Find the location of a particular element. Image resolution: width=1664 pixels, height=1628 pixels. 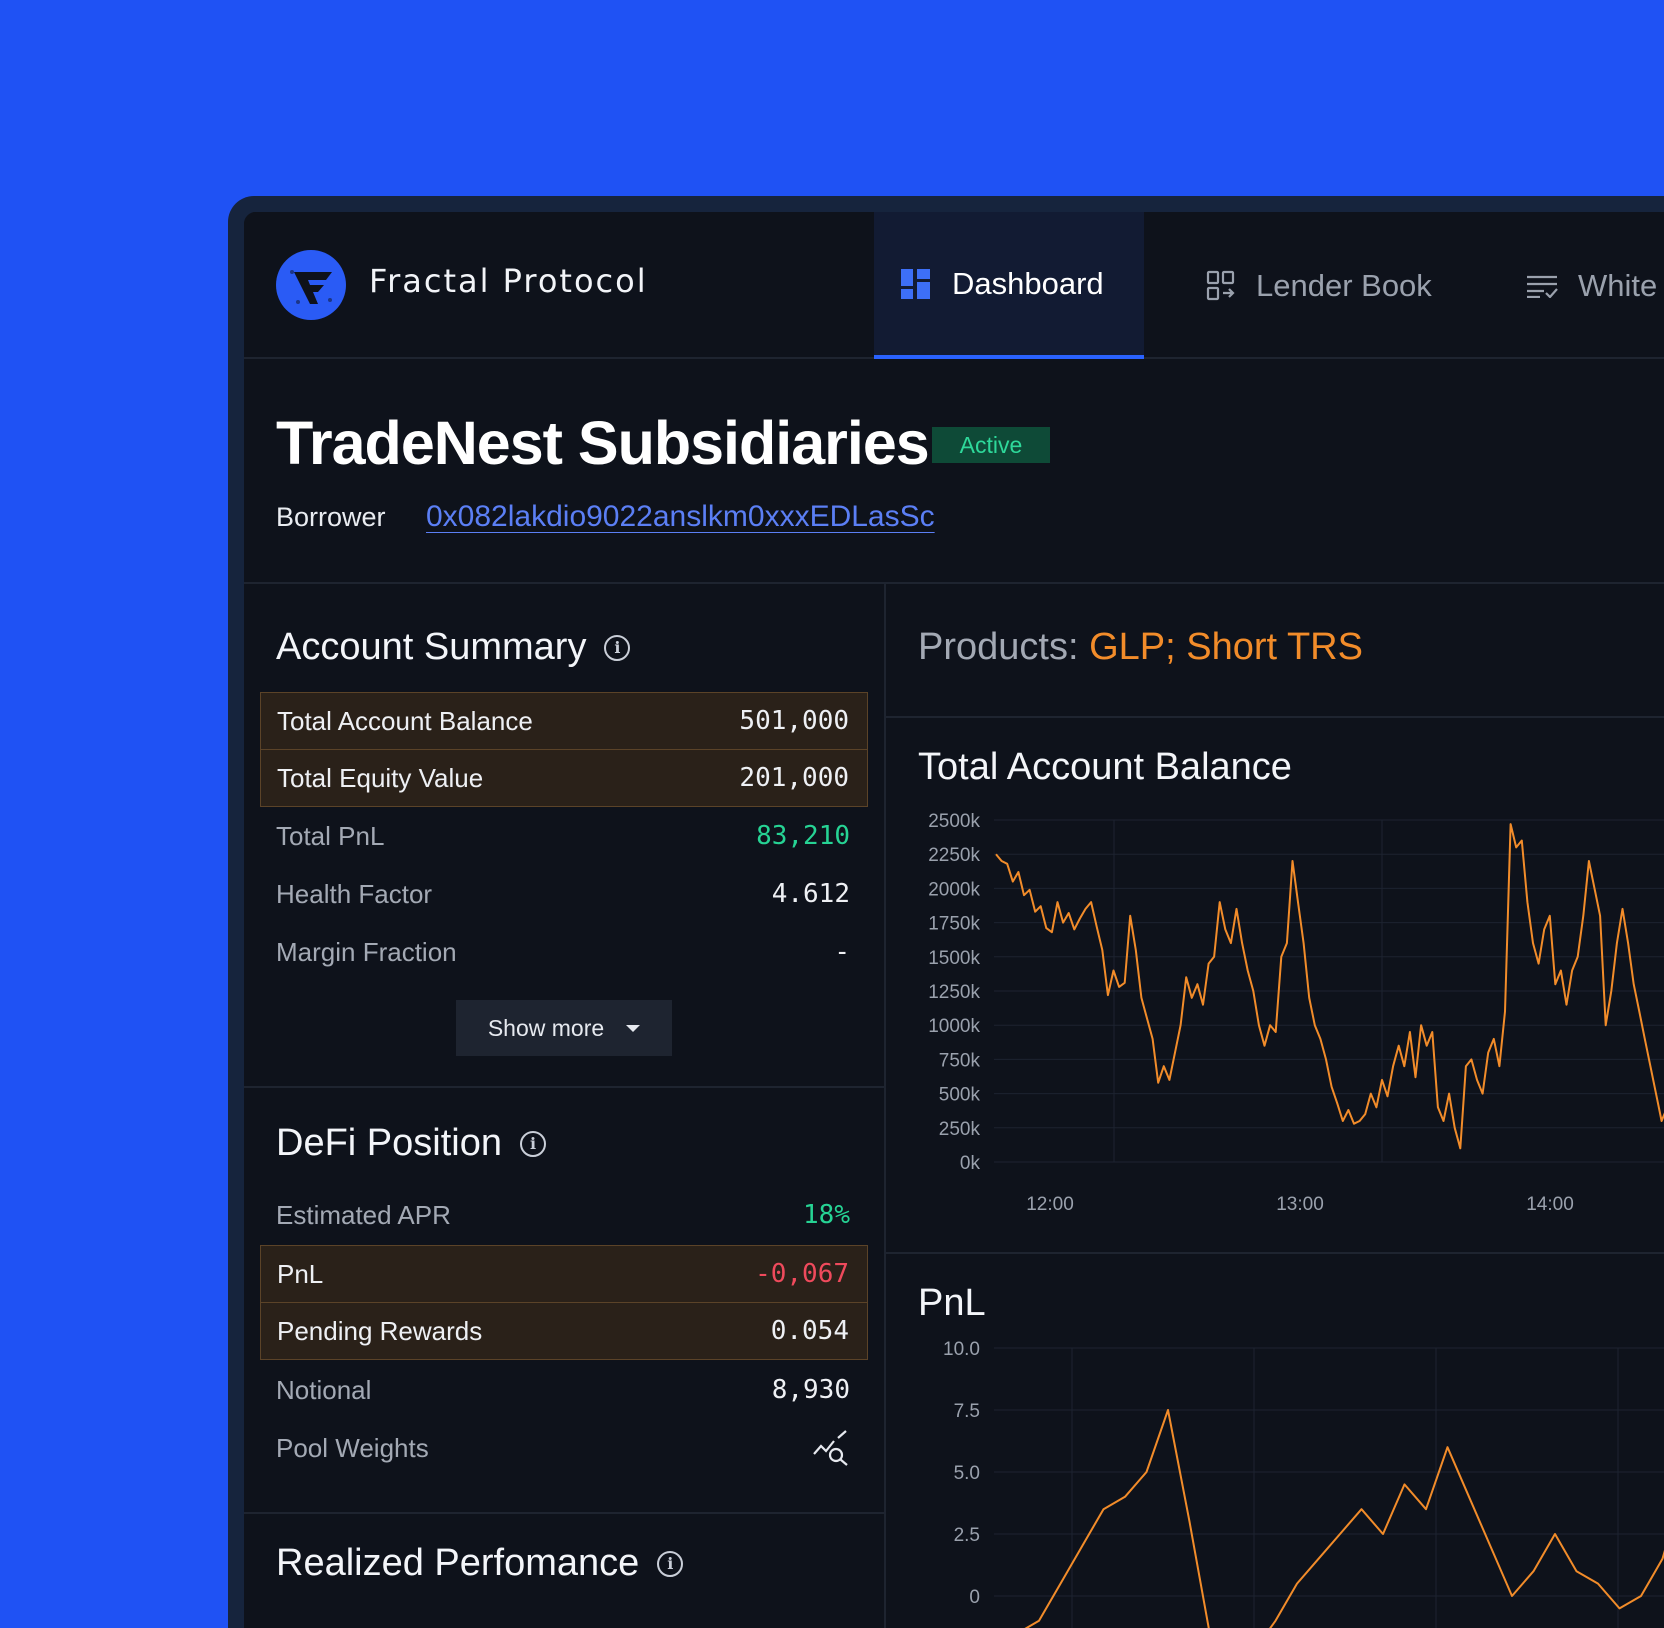

y-tick-label: 1500k is located at coordinates (954, 958).